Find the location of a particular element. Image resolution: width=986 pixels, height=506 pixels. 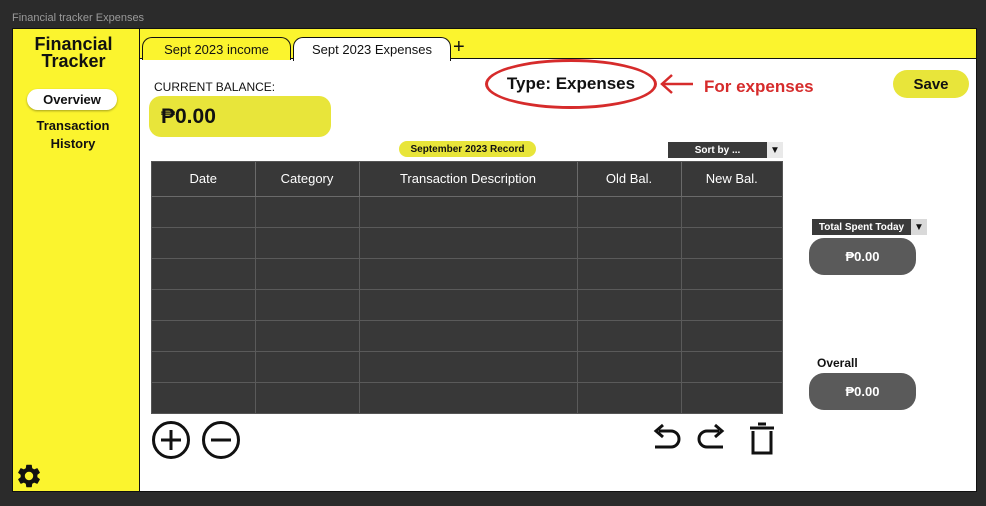

window-title: Financial tracker Expenses is located at coordinates (78, 18).